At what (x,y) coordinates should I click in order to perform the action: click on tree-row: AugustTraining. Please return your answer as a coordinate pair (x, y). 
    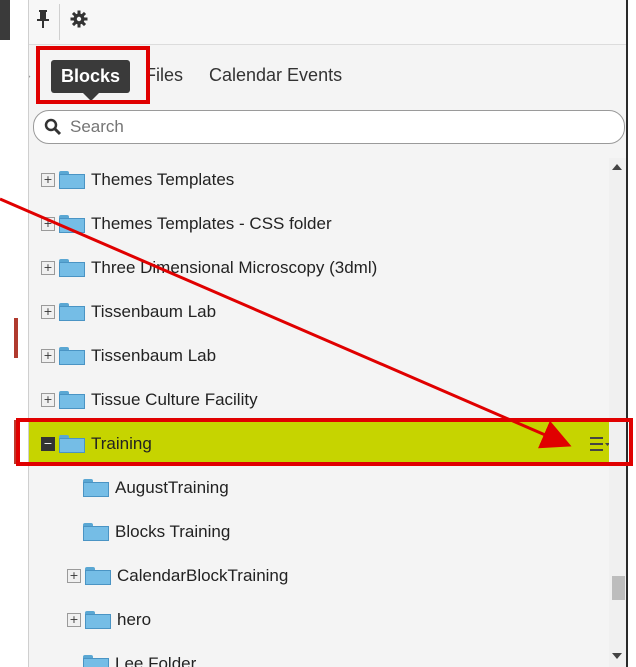
    Looking at the image, I should click on (327, 488).